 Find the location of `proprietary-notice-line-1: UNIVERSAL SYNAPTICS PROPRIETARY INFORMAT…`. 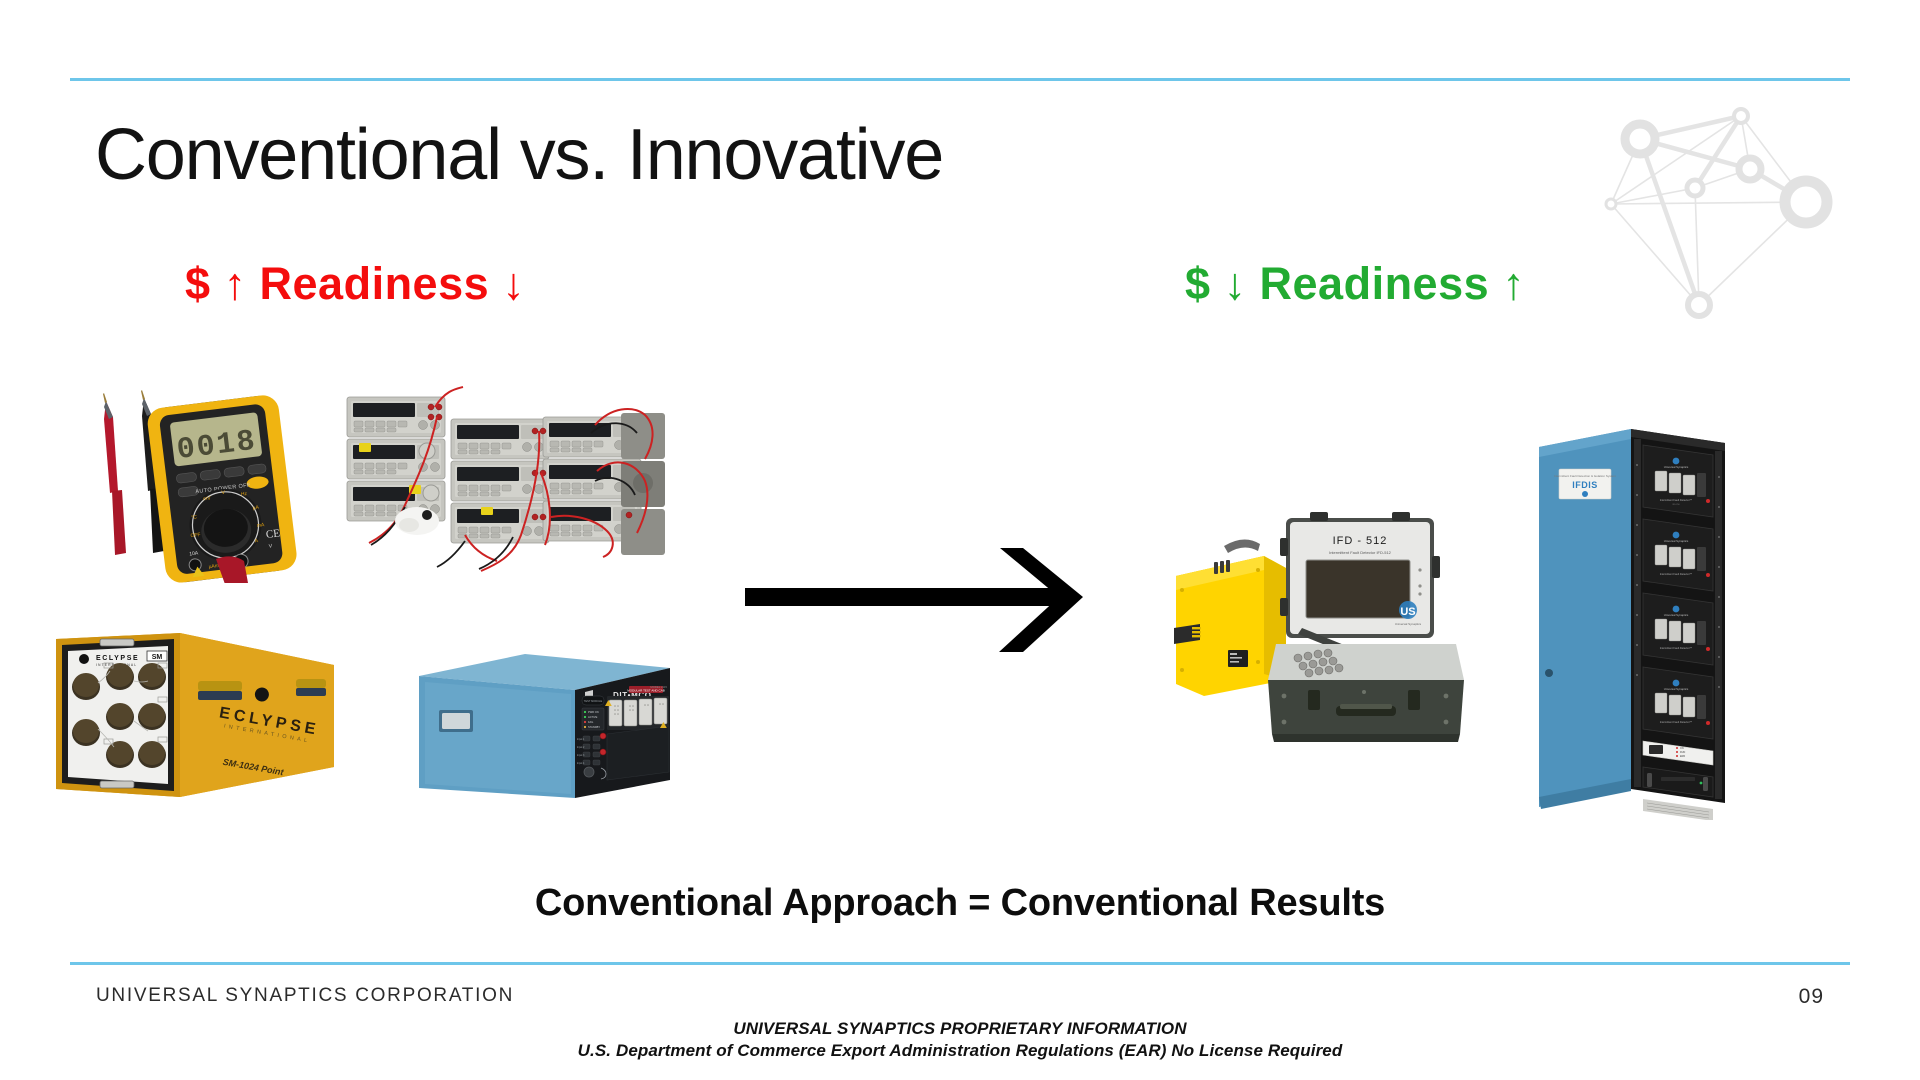

proprietary-notice-line-1: UNIVERSAL SYNAPTICS PROPRIETARY INFORMAT… is located at coordinates (960, 1028).